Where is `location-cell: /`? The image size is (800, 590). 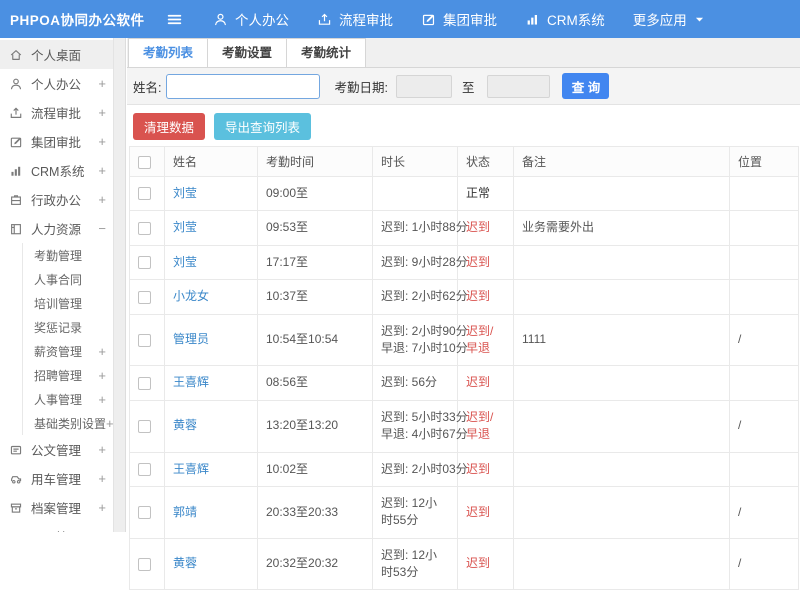 location-cell: / is located at coordinates (764, 340).